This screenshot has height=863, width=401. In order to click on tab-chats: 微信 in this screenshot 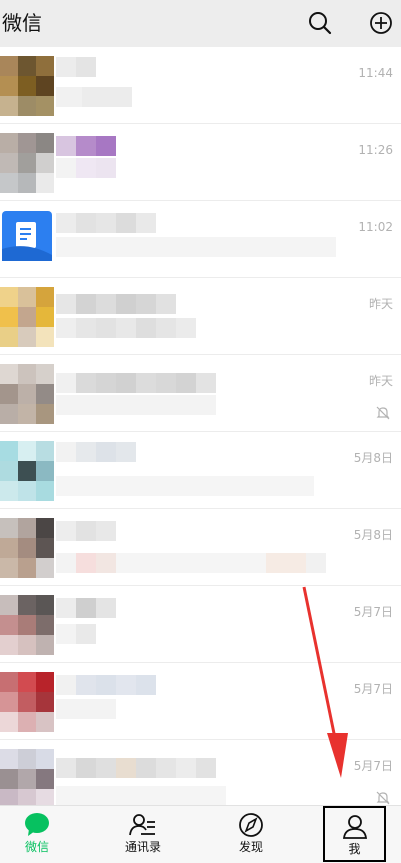, I will do `click(37, 834)`.